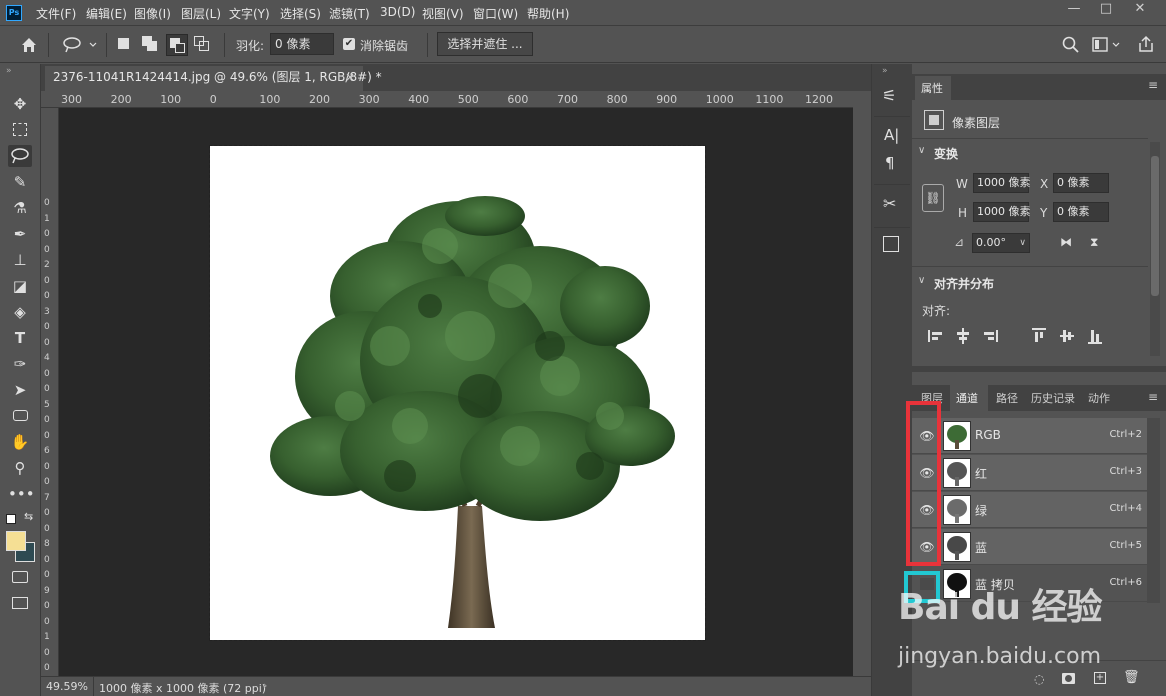 This screenshot has width=1166, height=696. Describe the element at coordinates (981, 548) in the screenshot. I see `channel-name: 蓝` at that location.